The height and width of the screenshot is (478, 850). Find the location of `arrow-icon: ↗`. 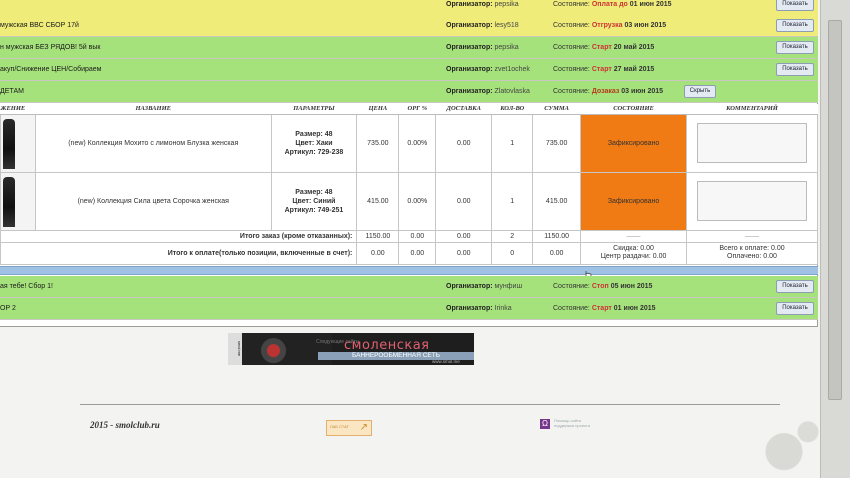

arrow-icon: ↗ is located at coordinates (363, 427).